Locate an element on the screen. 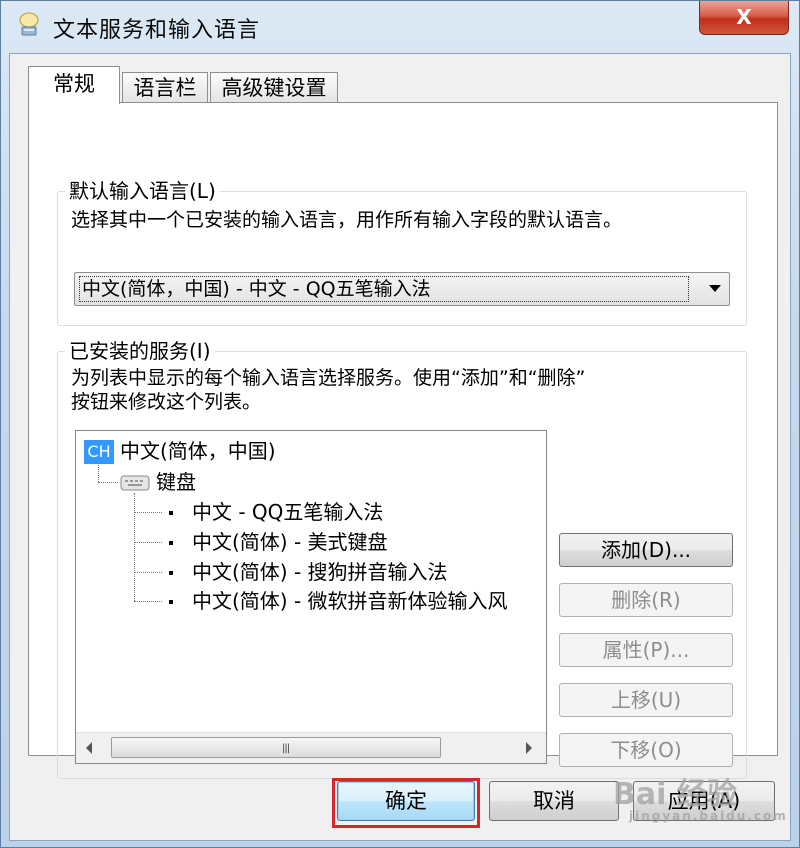 This screenshot has width=800, height=848. ok-highlight-box is located at coordinates (406, 803).